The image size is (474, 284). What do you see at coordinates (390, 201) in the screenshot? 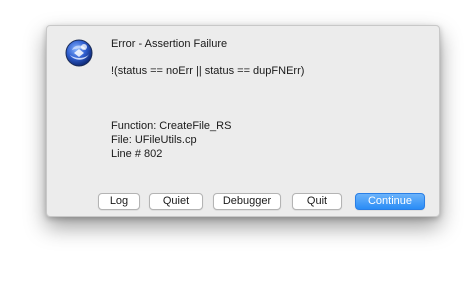
I see `continue-button: Continue` at bounding box center [390, 201].